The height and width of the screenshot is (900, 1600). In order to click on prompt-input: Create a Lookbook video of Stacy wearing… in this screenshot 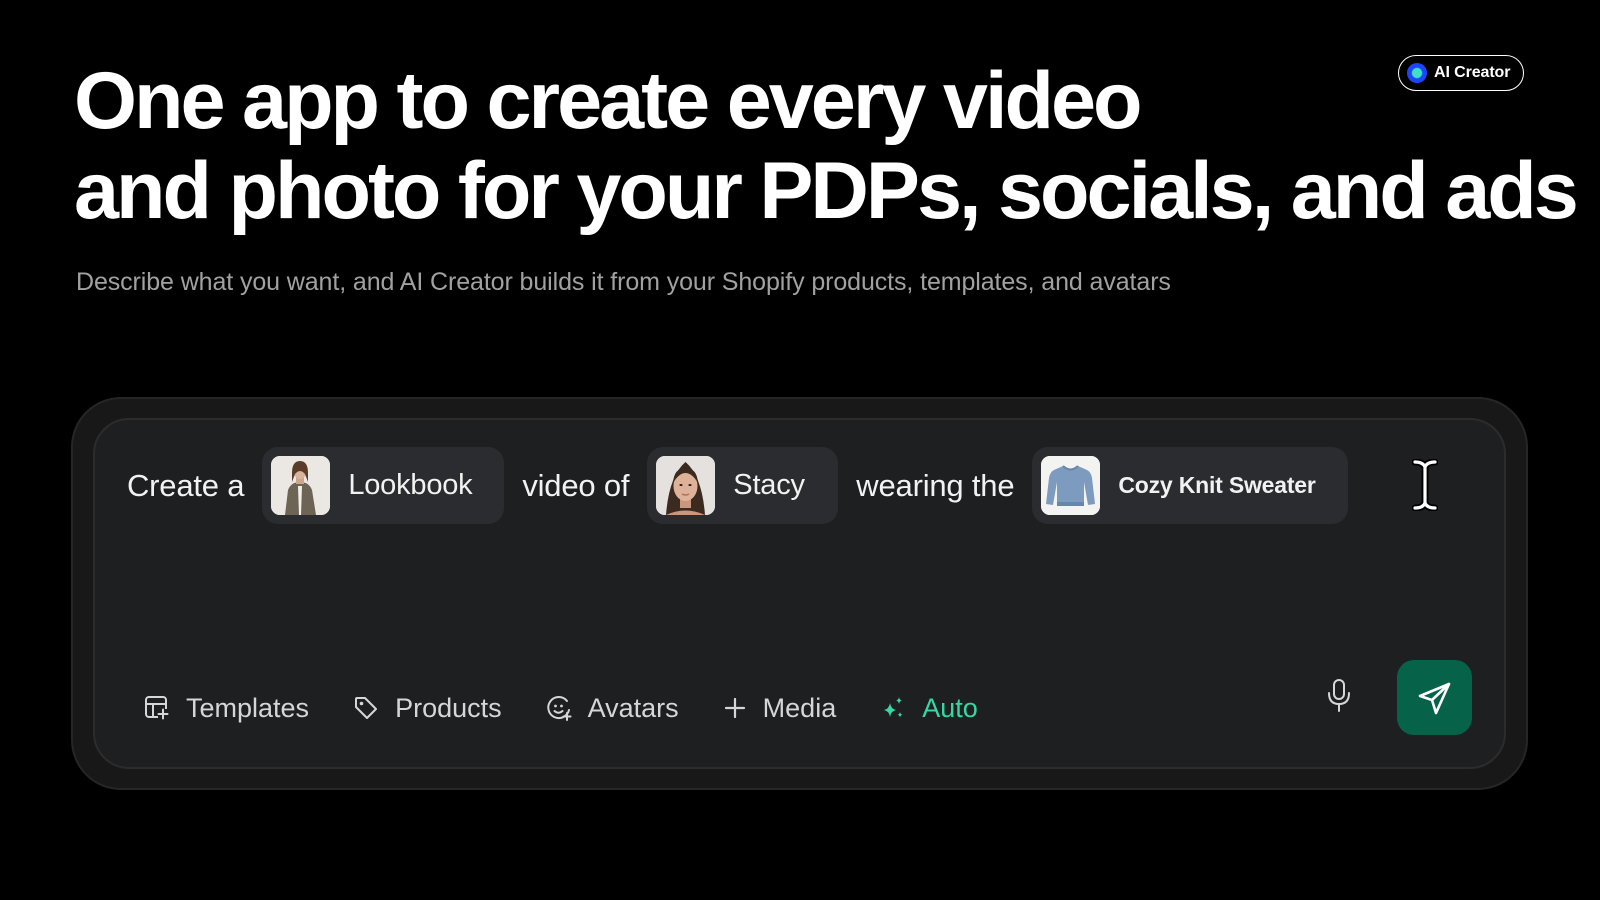, I will do `click(738, 485)`.